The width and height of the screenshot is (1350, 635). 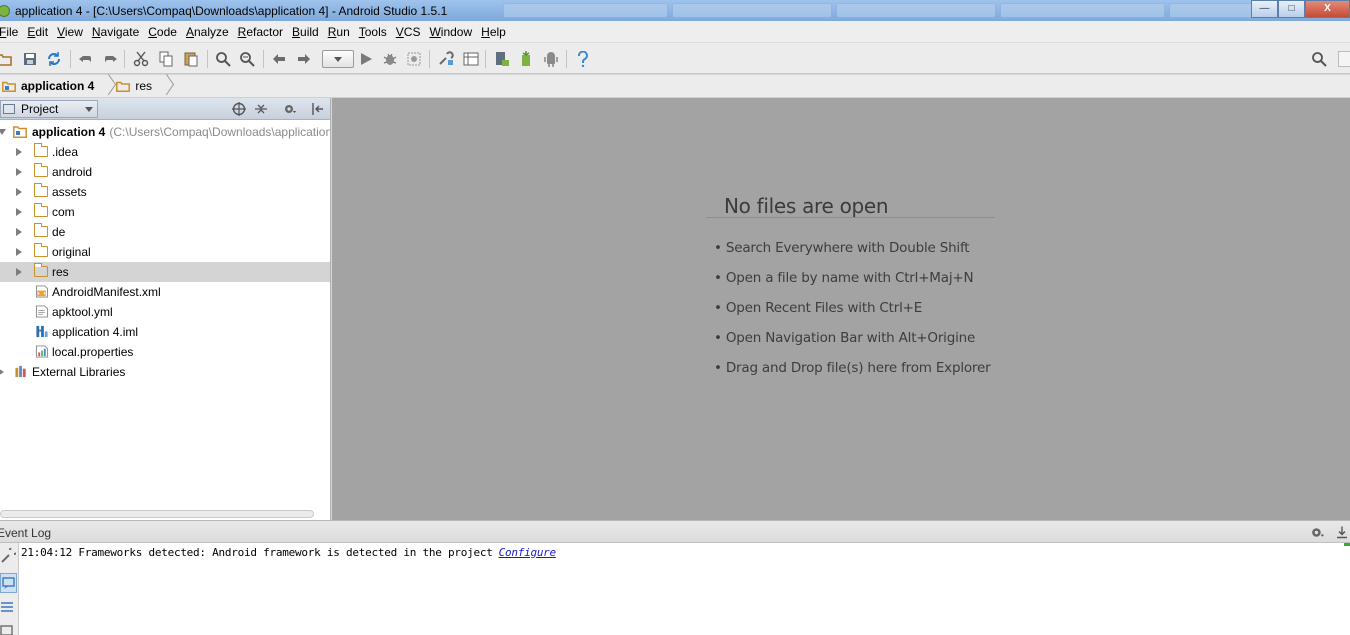 I want to click on module-settings-icon, so click(x=471, y=59).